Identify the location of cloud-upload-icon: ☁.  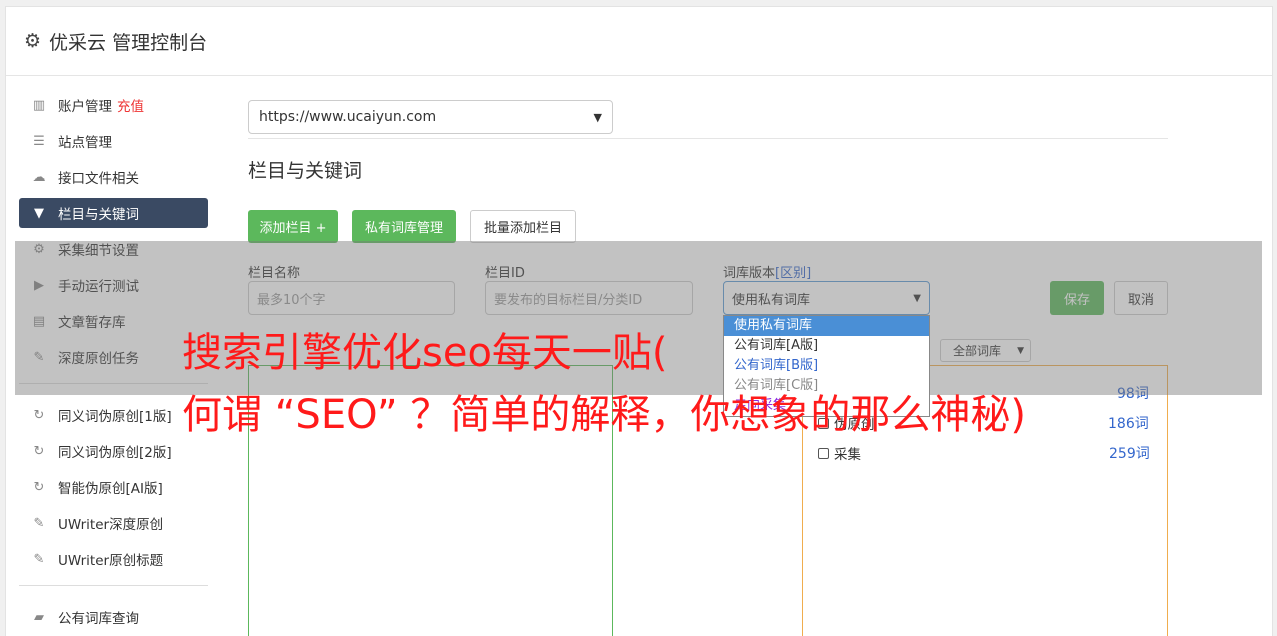
(39, 177).